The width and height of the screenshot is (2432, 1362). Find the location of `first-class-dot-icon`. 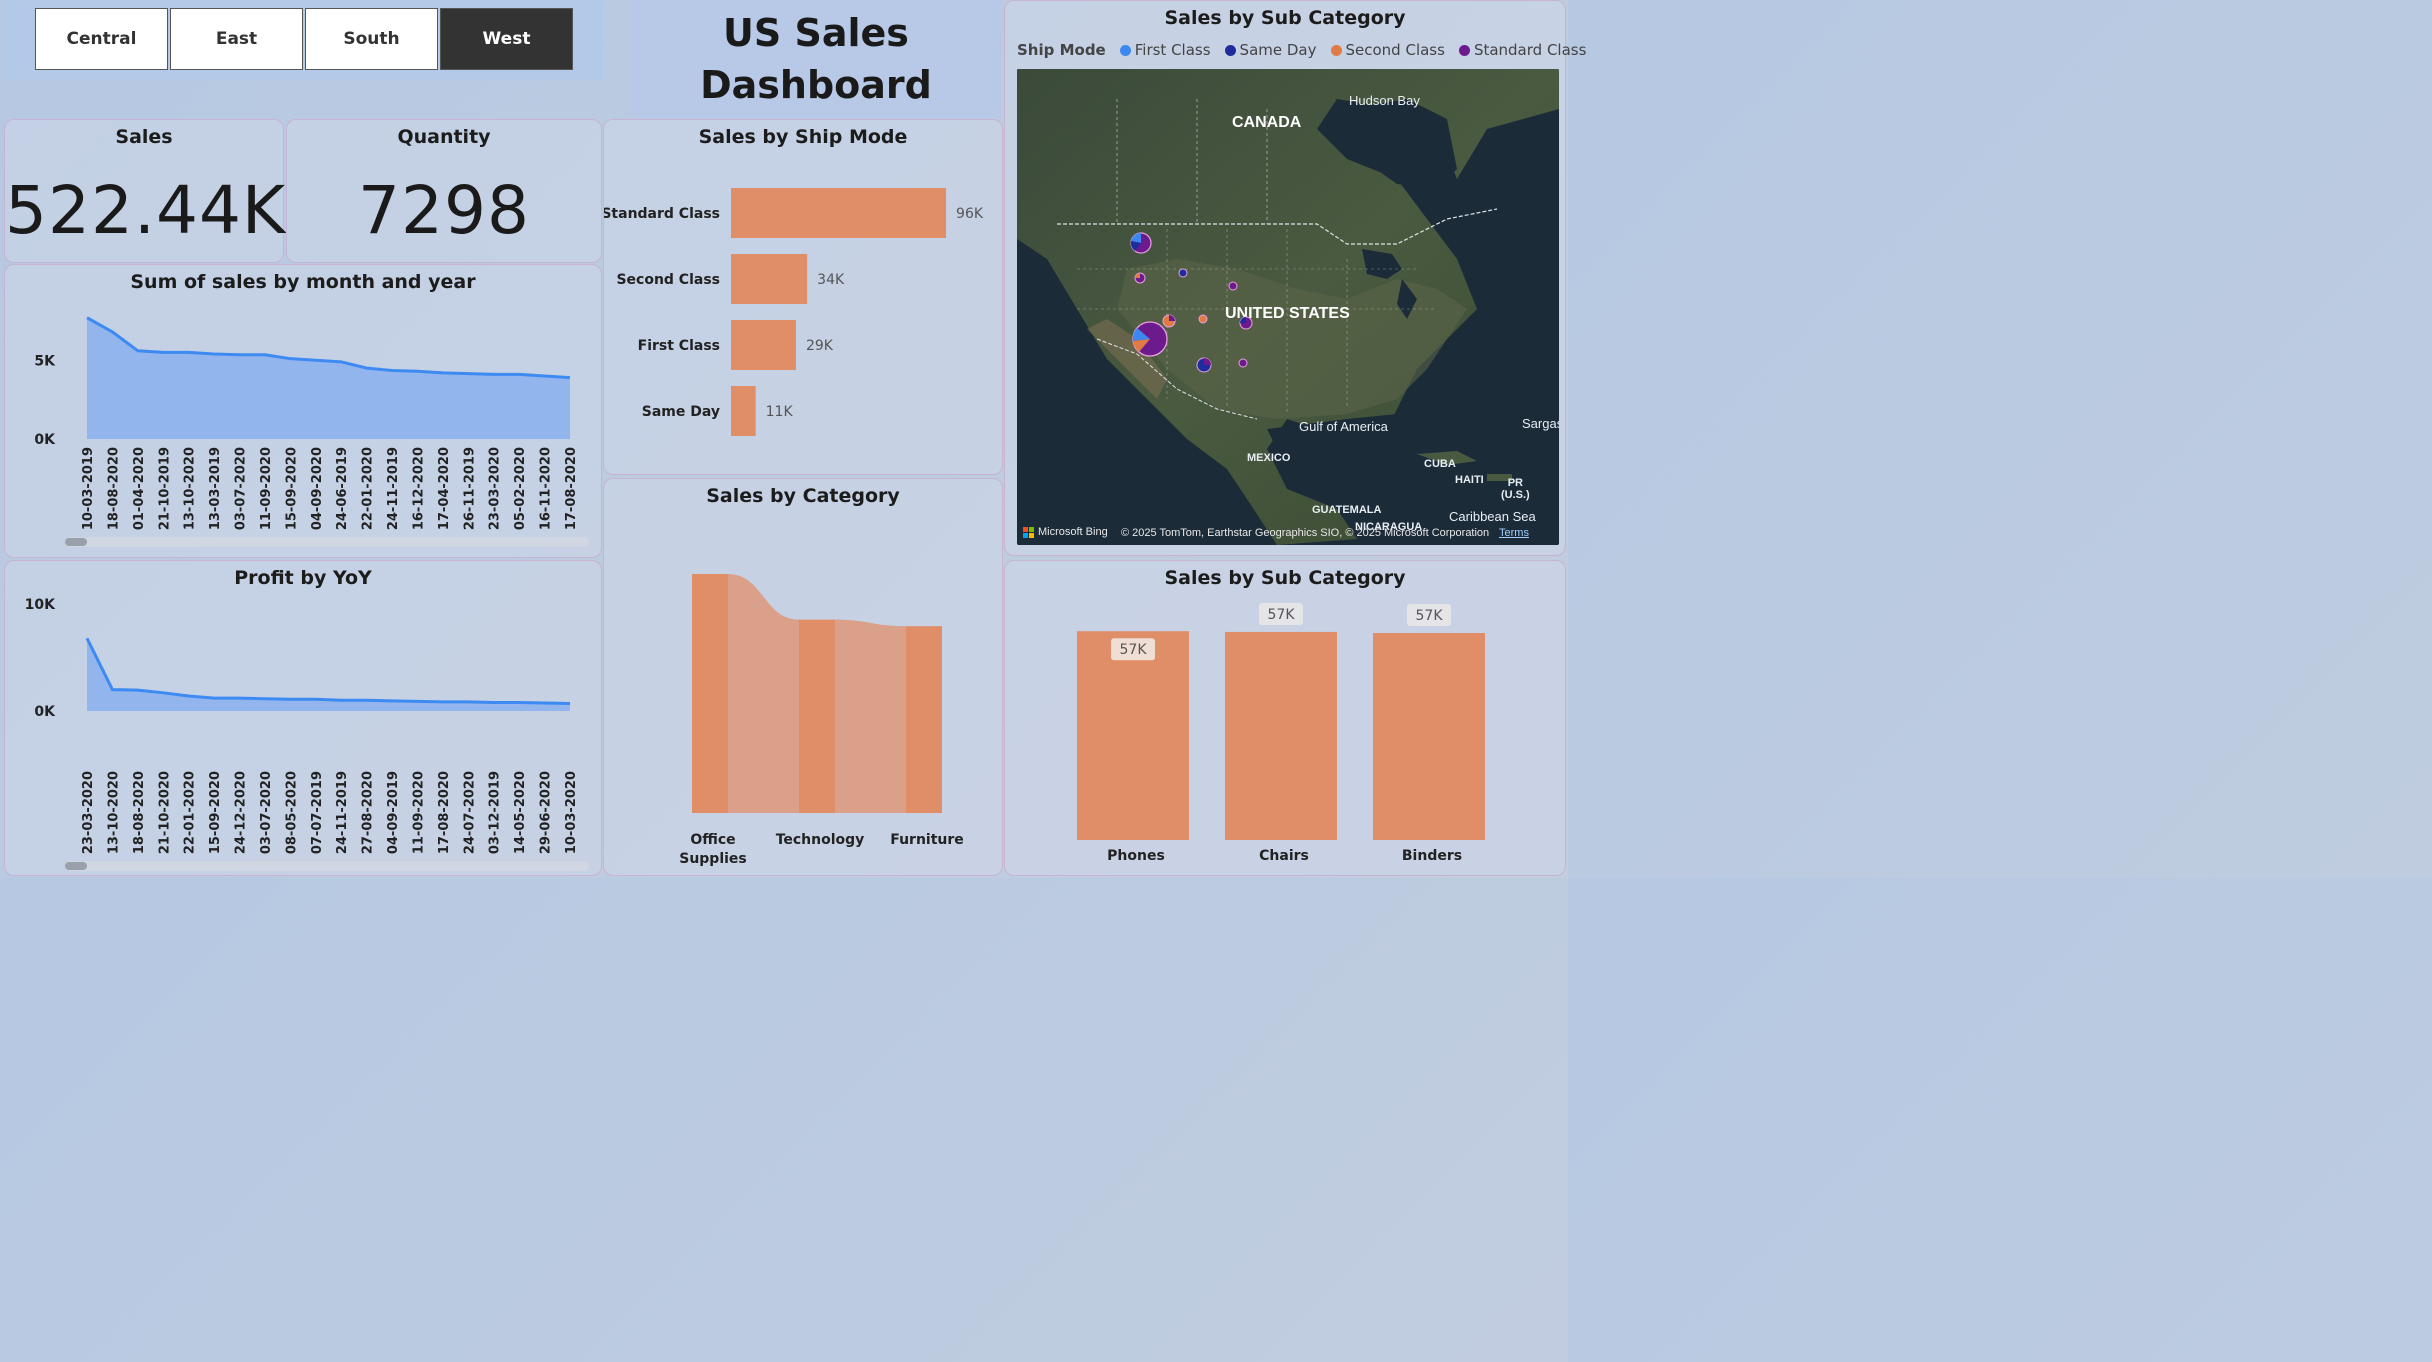

first-class-dot-icon is located at coordinates (1125, 50).